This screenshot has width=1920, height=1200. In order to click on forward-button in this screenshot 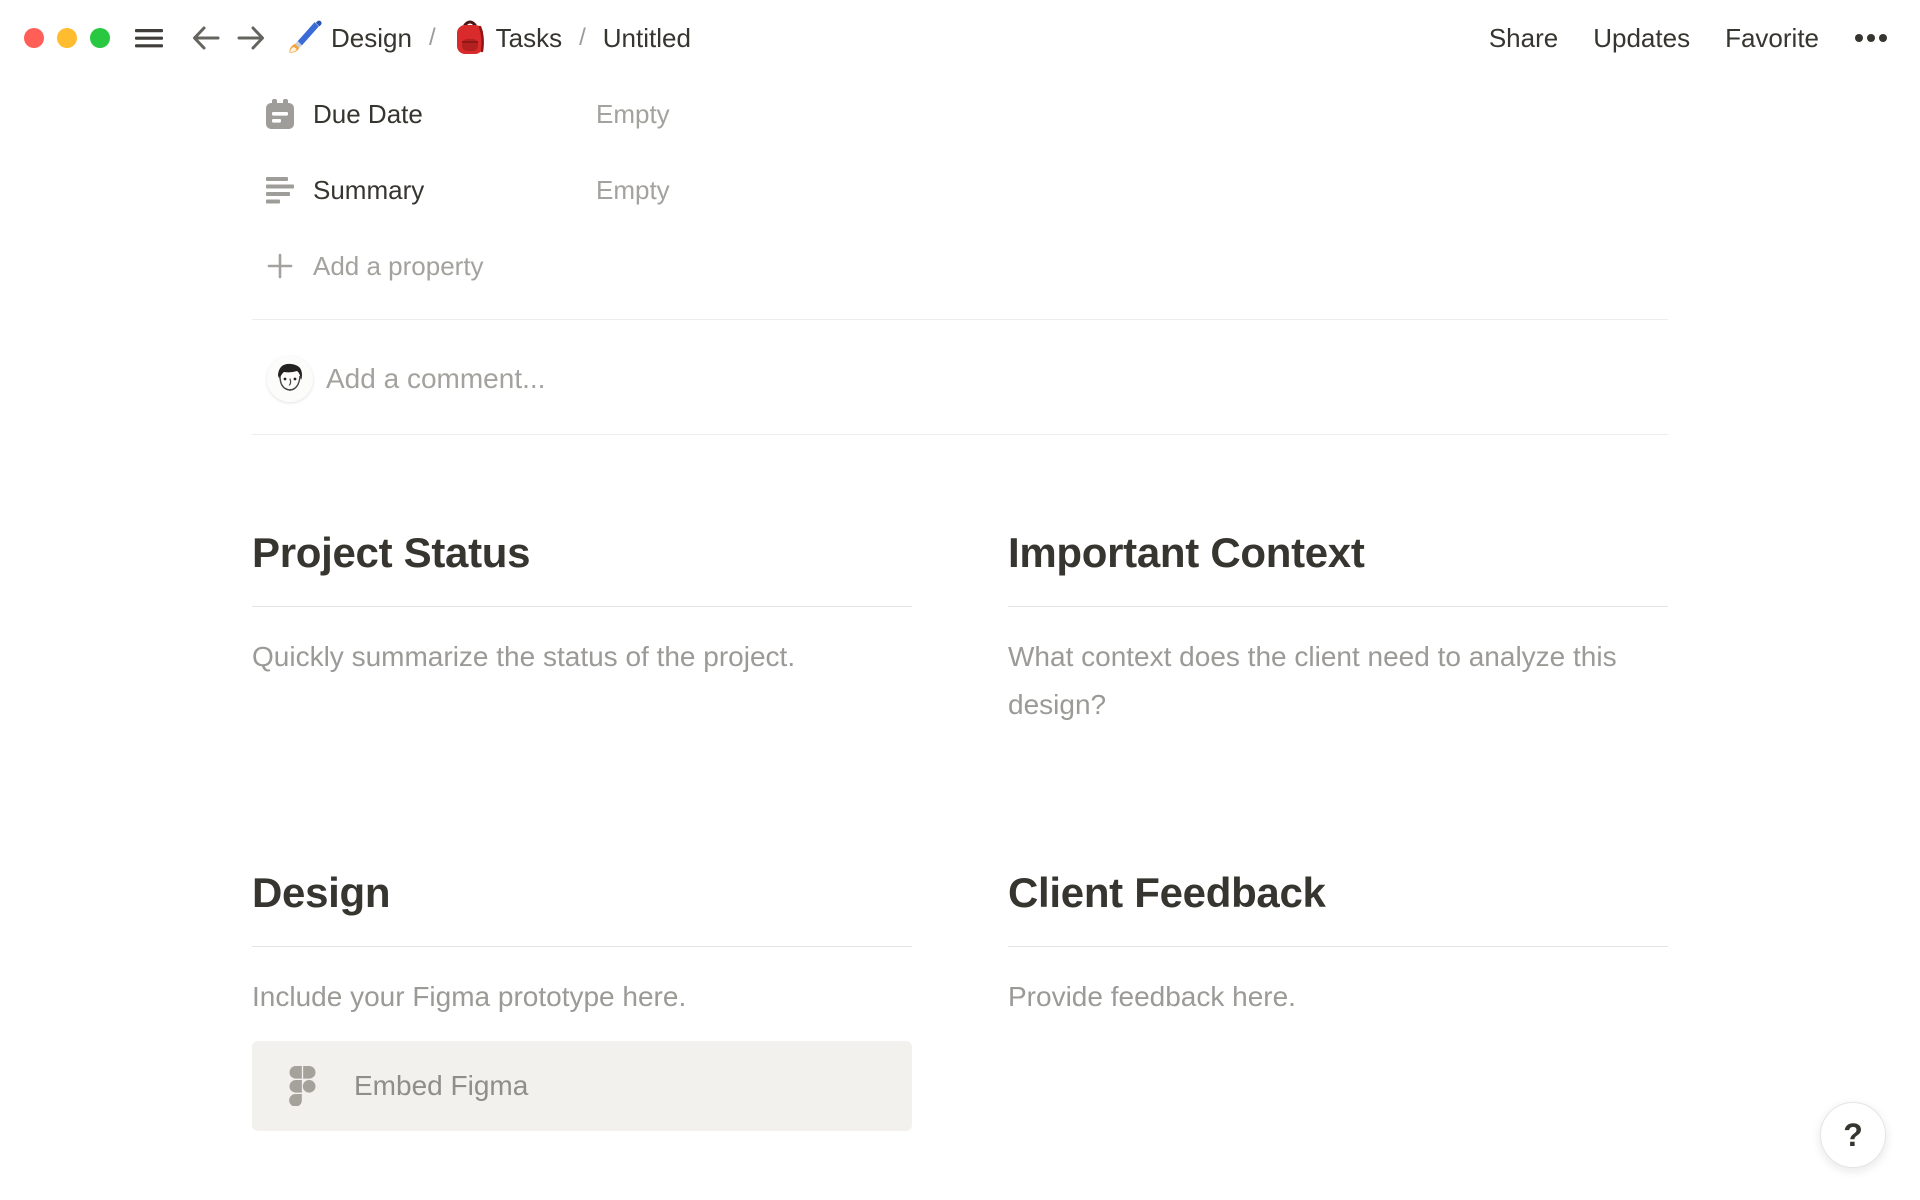, I will do `click(251, 38)`.